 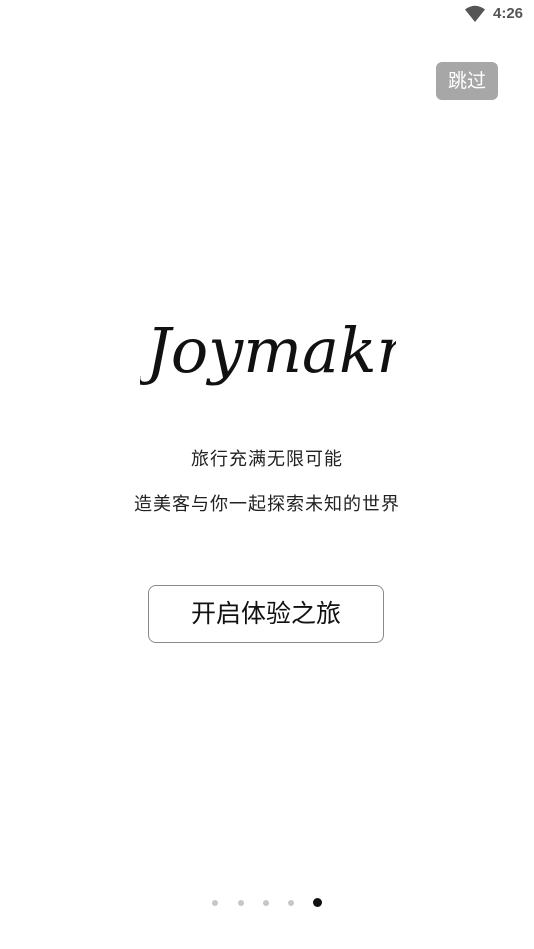 I want to click on skip-button: 跳过, so click(x=467, y=81).